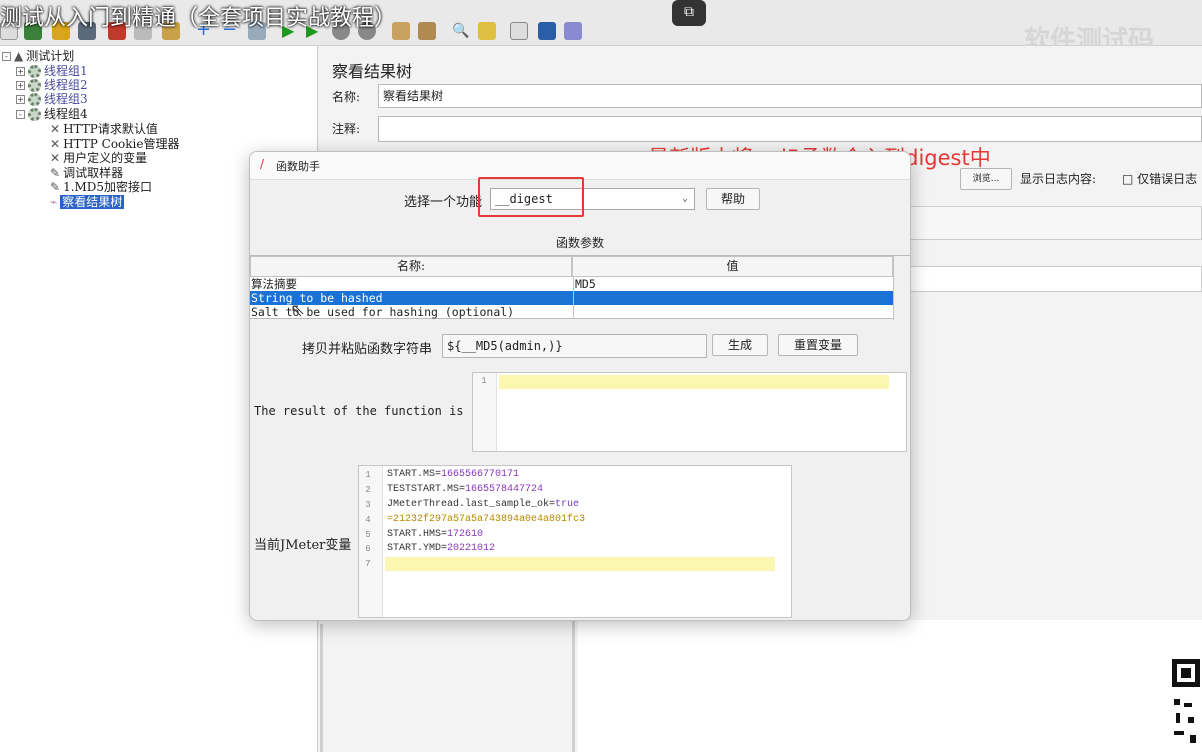 The height and width of the screenshot is (752, 1202). What do you see at coordinates (684, 198) in the screenshot?
I see `chevron-down-icon: ⌄` at bounding box center [684, 198].